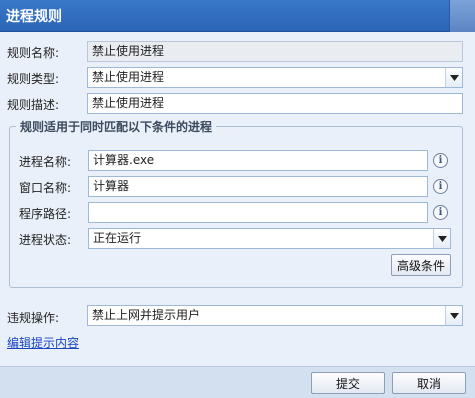 This screenshot has width=475, height=398. Describe the element at coordinates (421, 265) in the screenshot. I see `advanced-conditions-button: 高级条件` at that location.